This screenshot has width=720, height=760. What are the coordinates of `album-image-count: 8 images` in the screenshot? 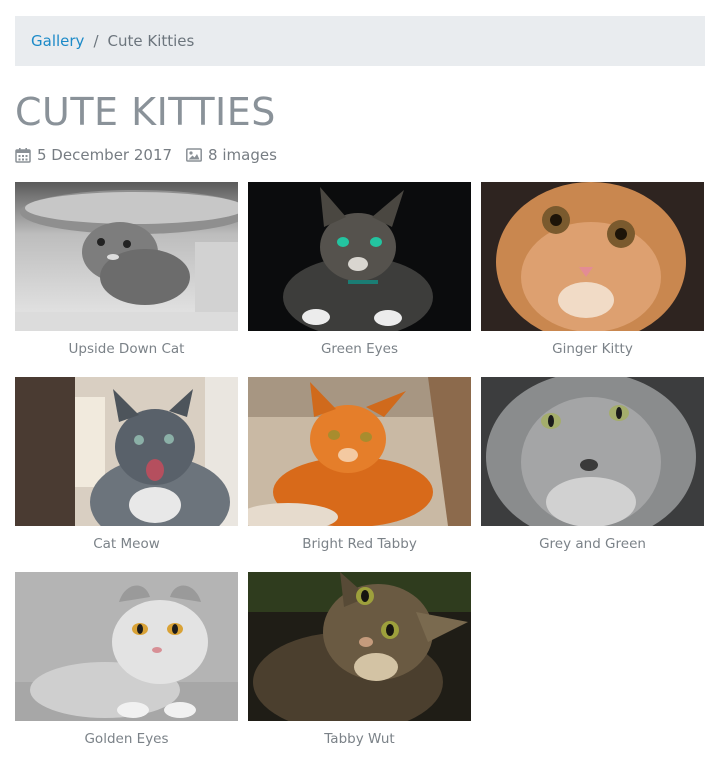 It's located at (231, 155).